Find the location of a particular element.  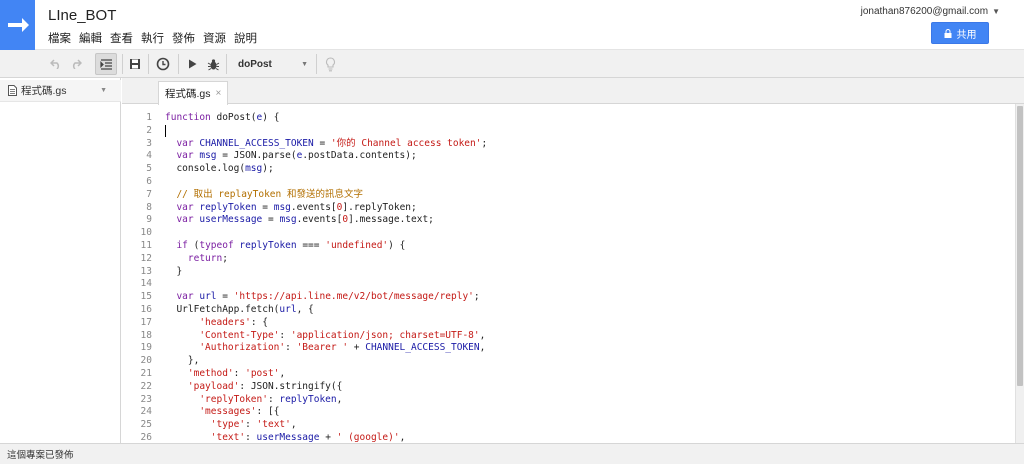

save-icon is located at coordinates (135, 64).